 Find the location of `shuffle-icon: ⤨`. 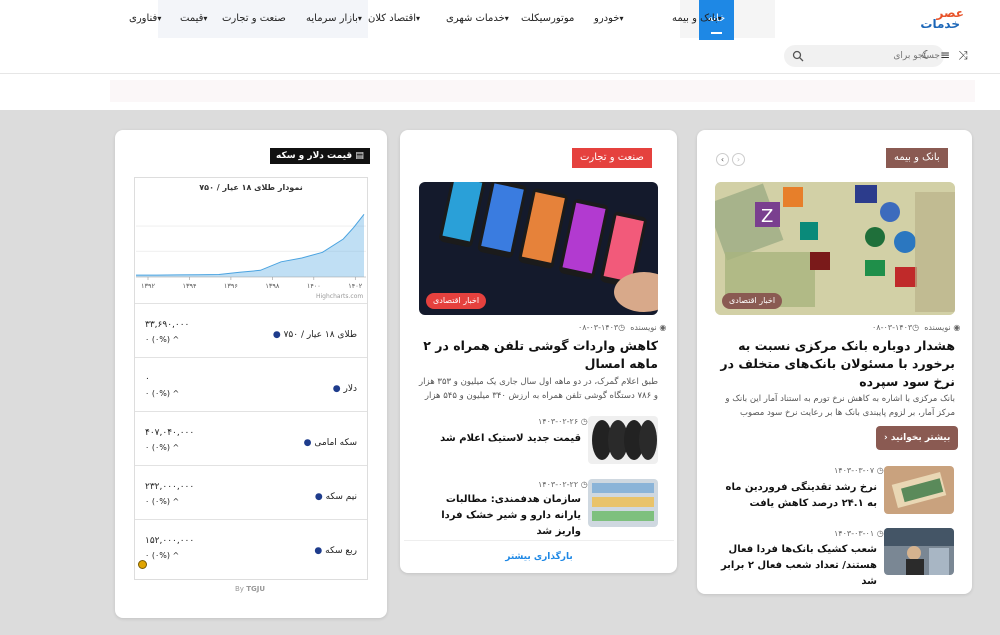

shuffle-icon: ⤨ is located at coordinates (963, 55).